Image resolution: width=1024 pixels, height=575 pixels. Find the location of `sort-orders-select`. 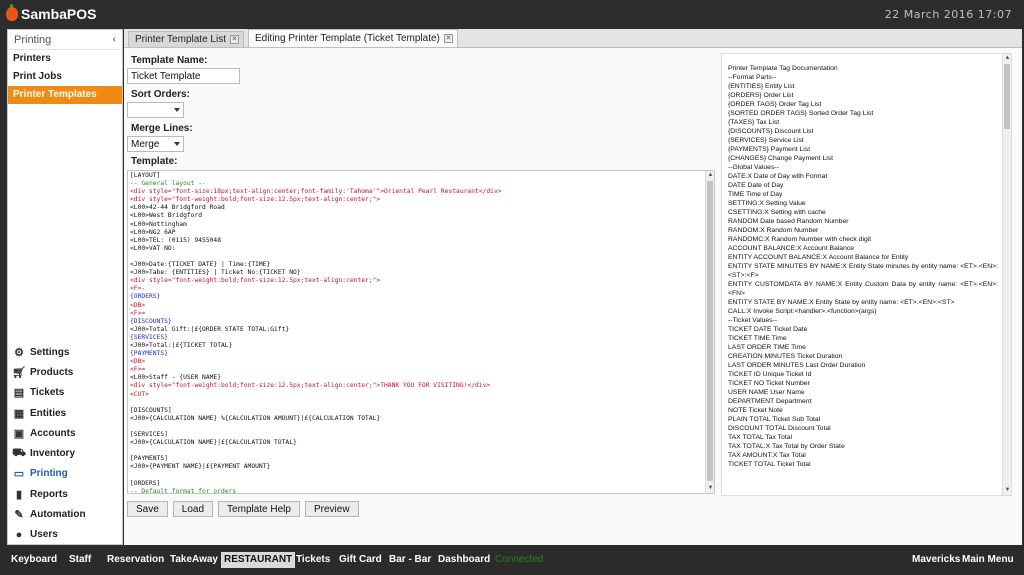

sort-orders-select is located at coordinates (155, 110).